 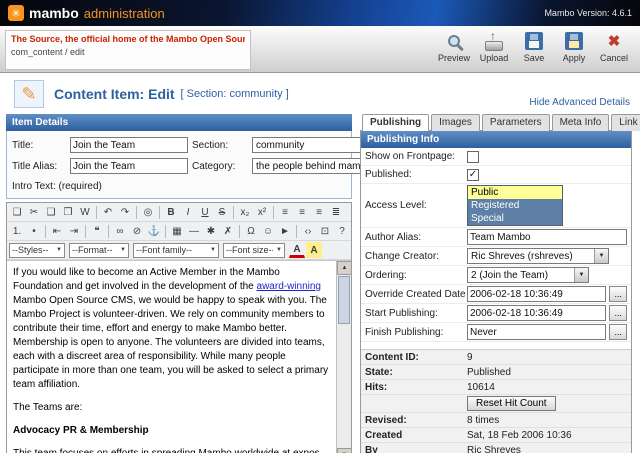 What do you see at coordinates (344, 450) in the screenshot?
I see `scroll-down-icon: ▼` at bounding box center [344, 450].